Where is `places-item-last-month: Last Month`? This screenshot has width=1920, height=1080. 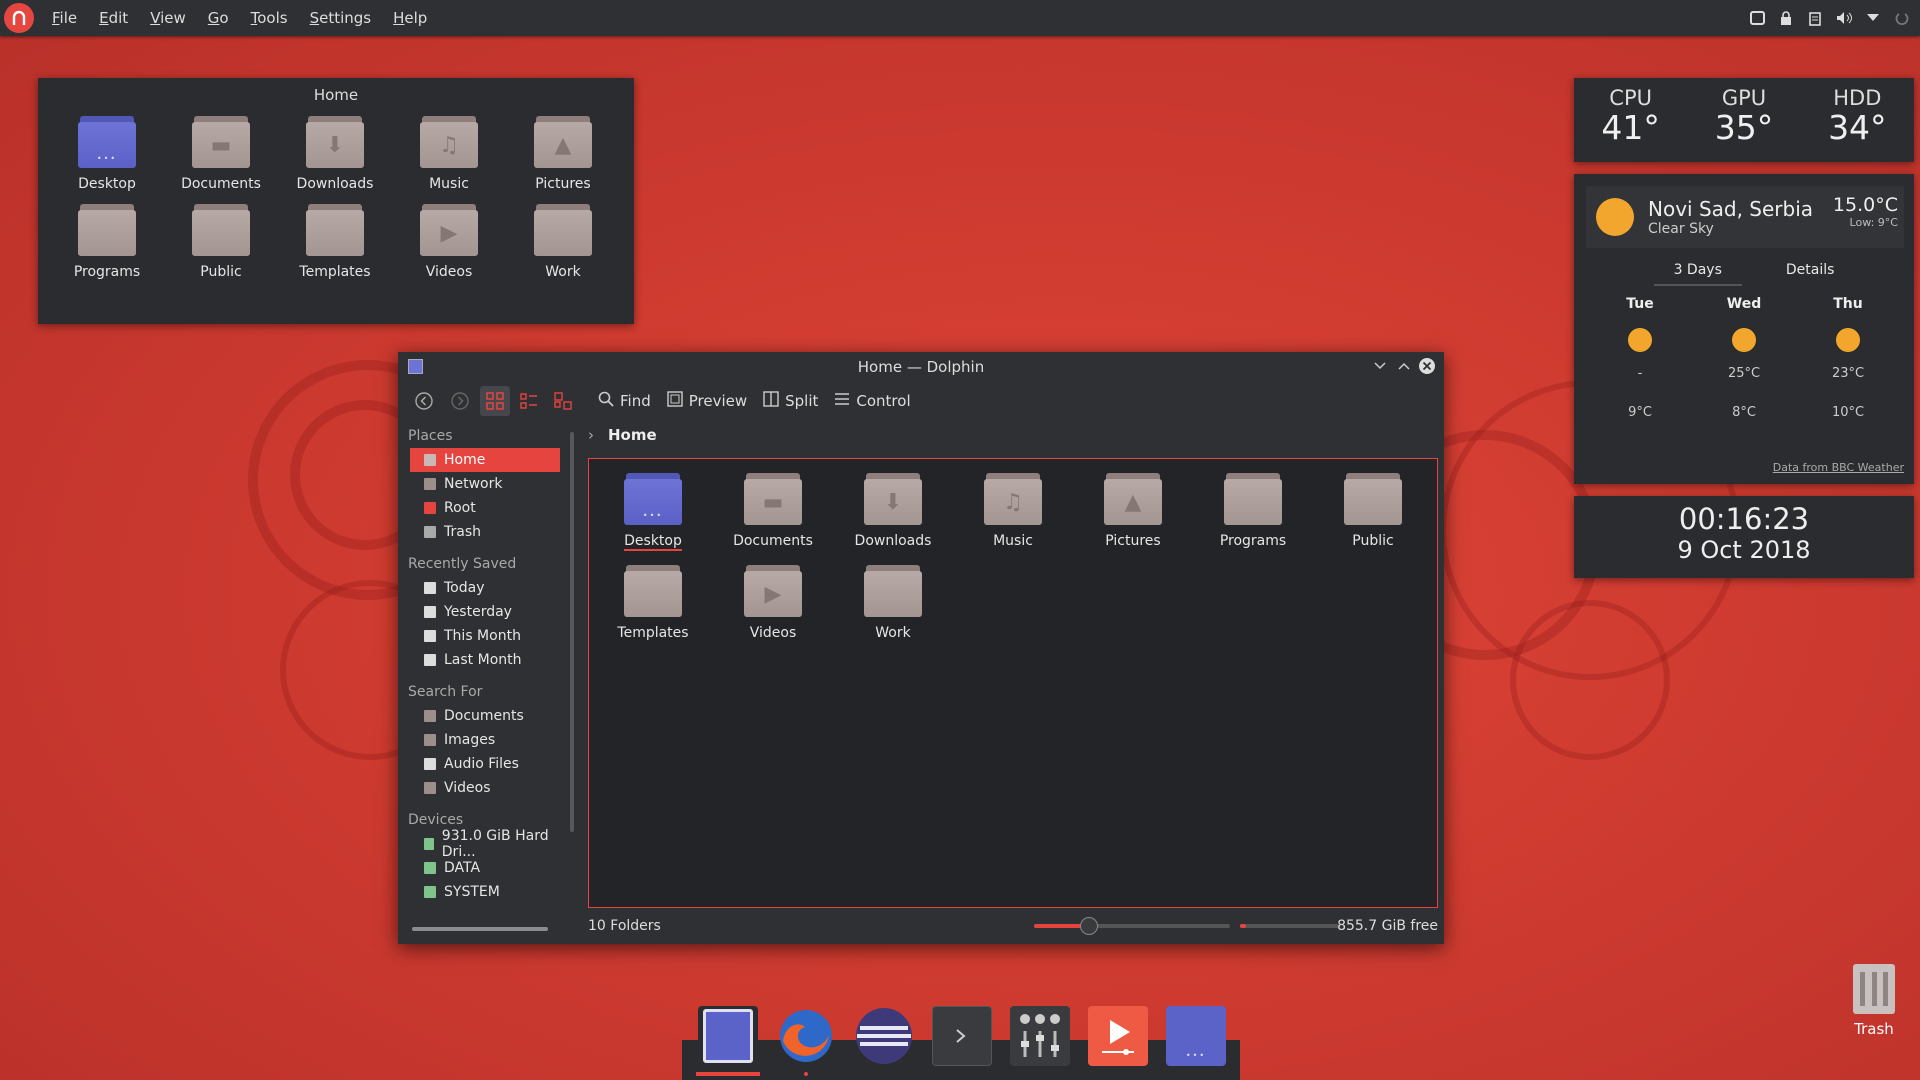
places-item-last-month: Last Month is located at coordinates (485, 660).